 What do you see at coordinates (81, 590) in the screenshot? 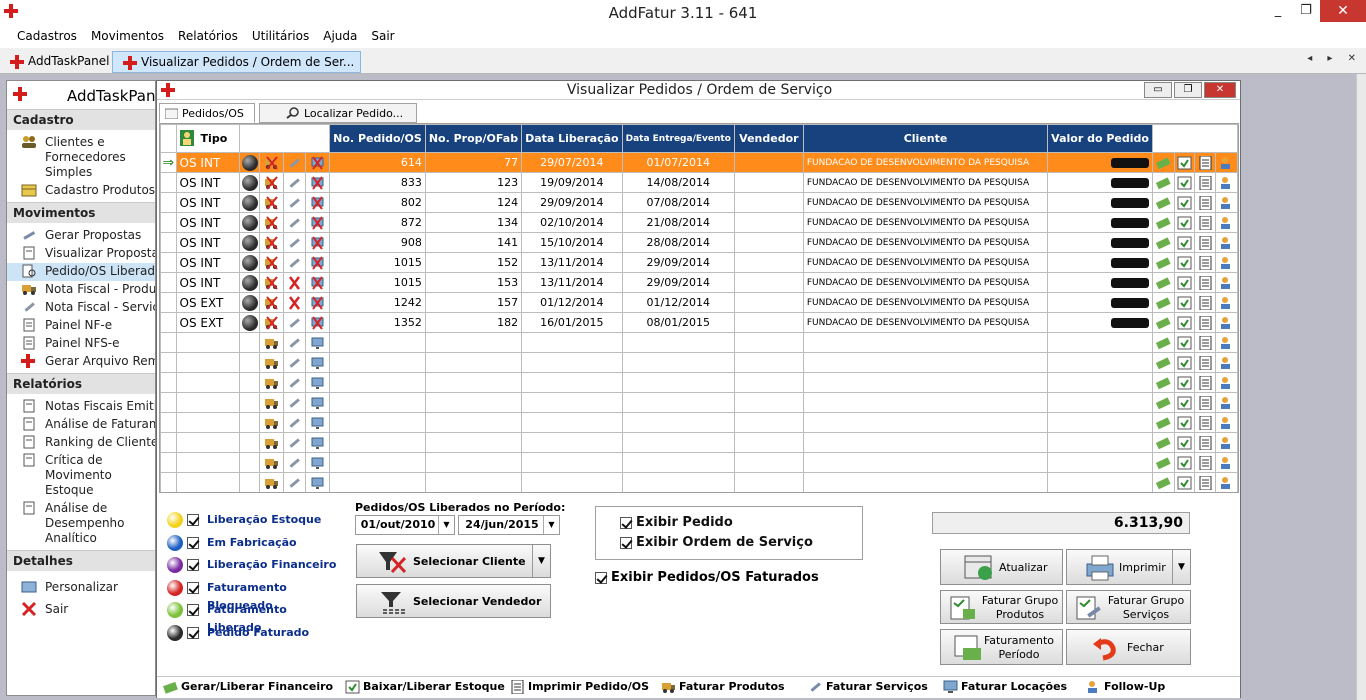
I see `sidebar-item-personalizar: Personalizar` at bounding box center [81, 590].